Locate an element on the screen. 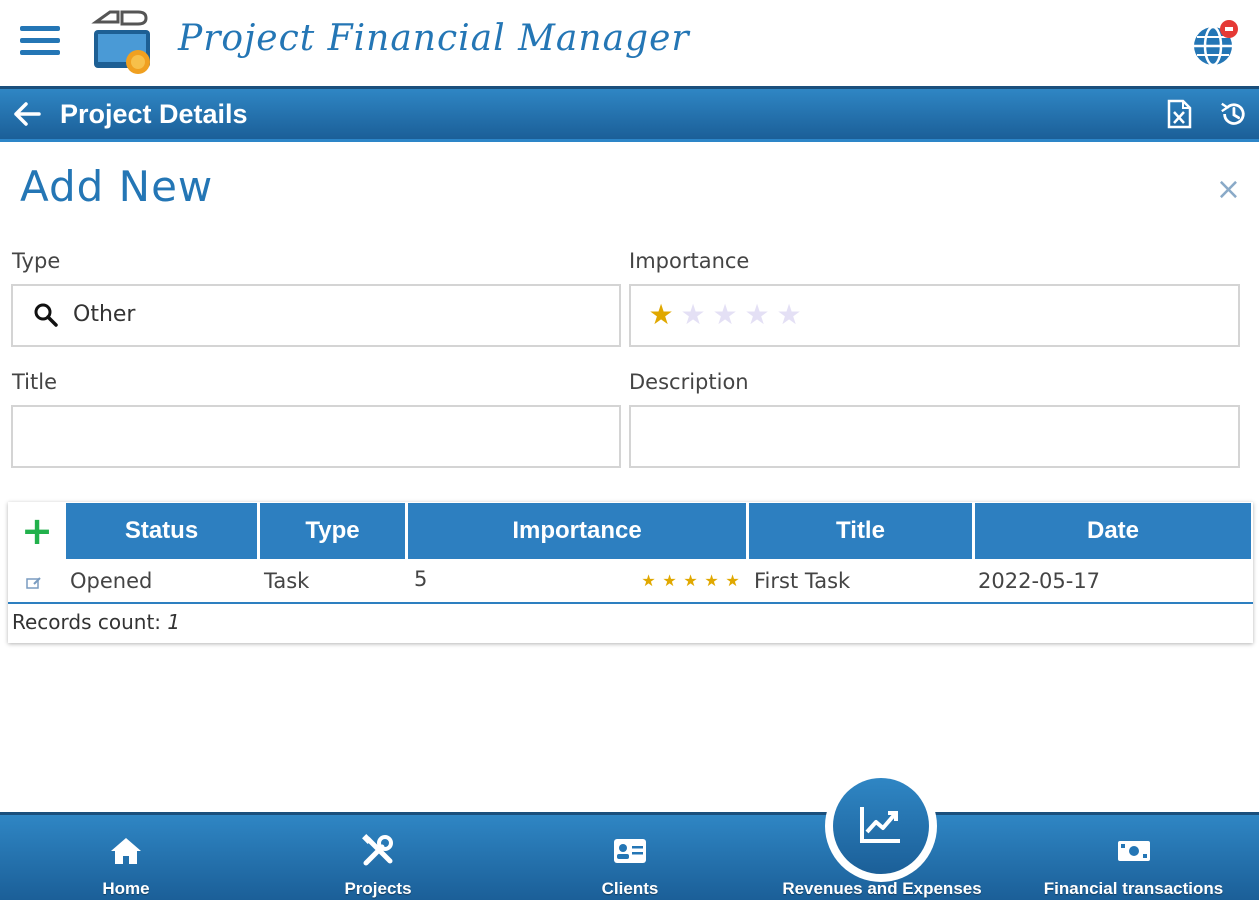  nav-clients: Clients is located at coordinates (630, 857).